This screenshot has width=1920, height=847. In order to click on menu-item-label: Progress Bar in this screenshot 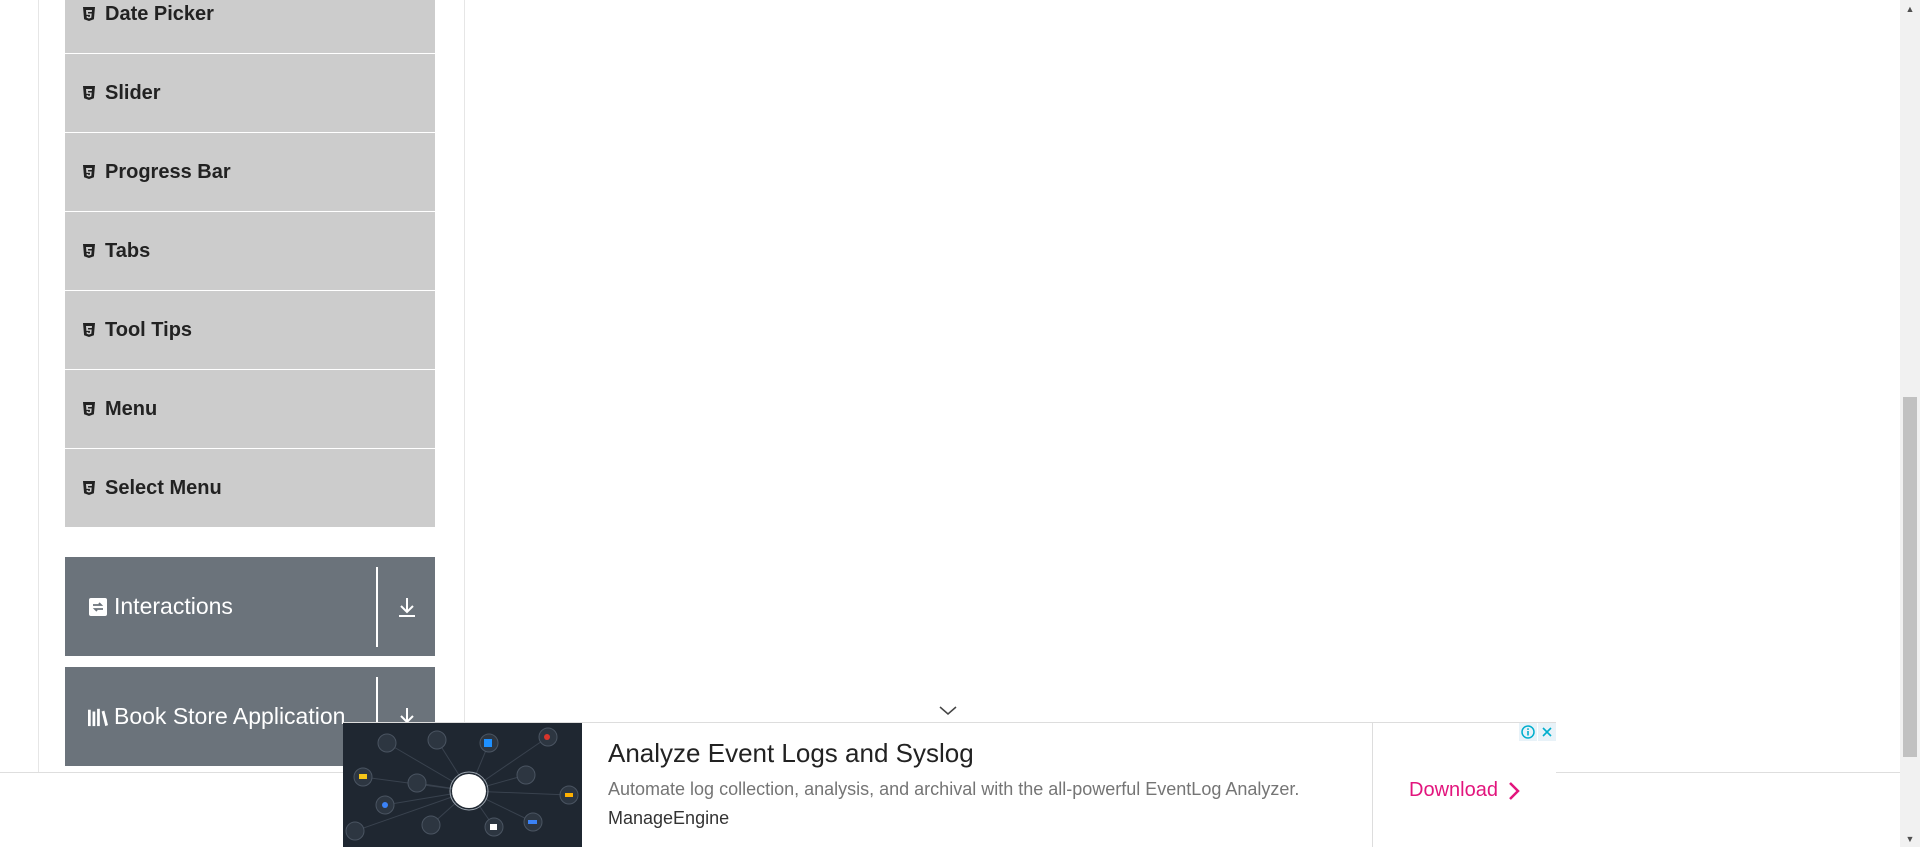, I will do `click(168, 171)`.